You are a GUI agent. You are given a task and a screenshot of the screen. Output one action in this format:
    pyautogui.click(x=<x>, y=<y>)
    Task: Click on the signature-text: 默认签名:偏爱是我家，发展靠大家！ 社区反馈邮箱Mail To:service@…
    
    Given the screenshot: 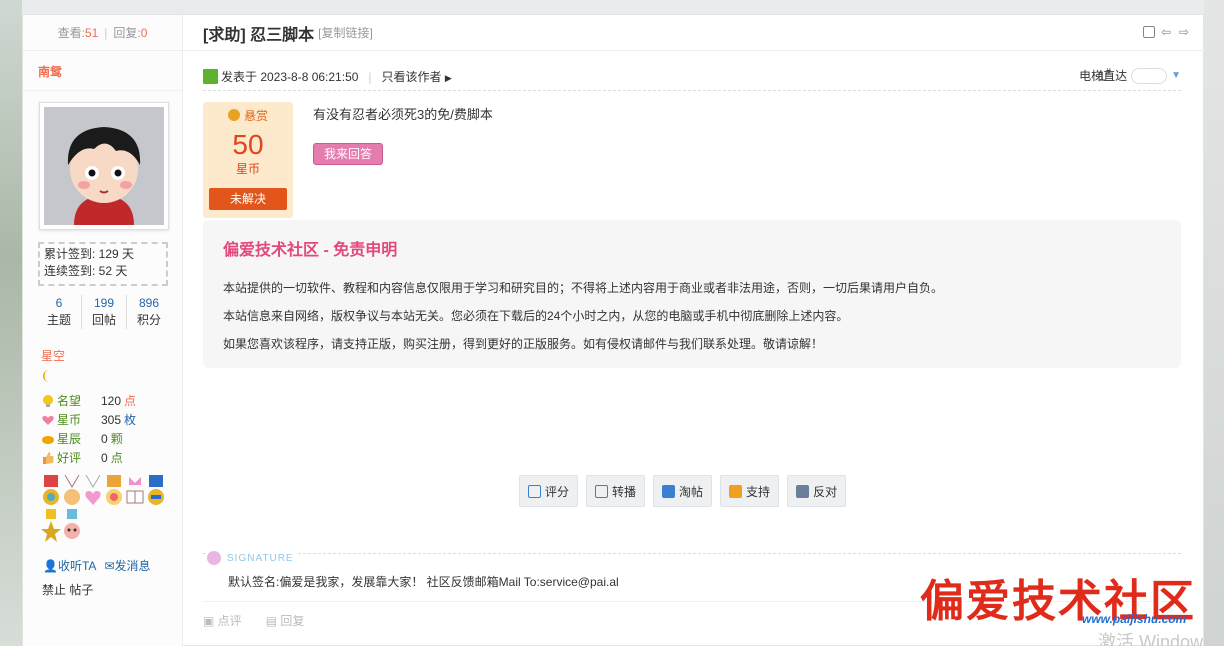 What is the action you would take?
    pyautogui.click(x=423, y=582)
    